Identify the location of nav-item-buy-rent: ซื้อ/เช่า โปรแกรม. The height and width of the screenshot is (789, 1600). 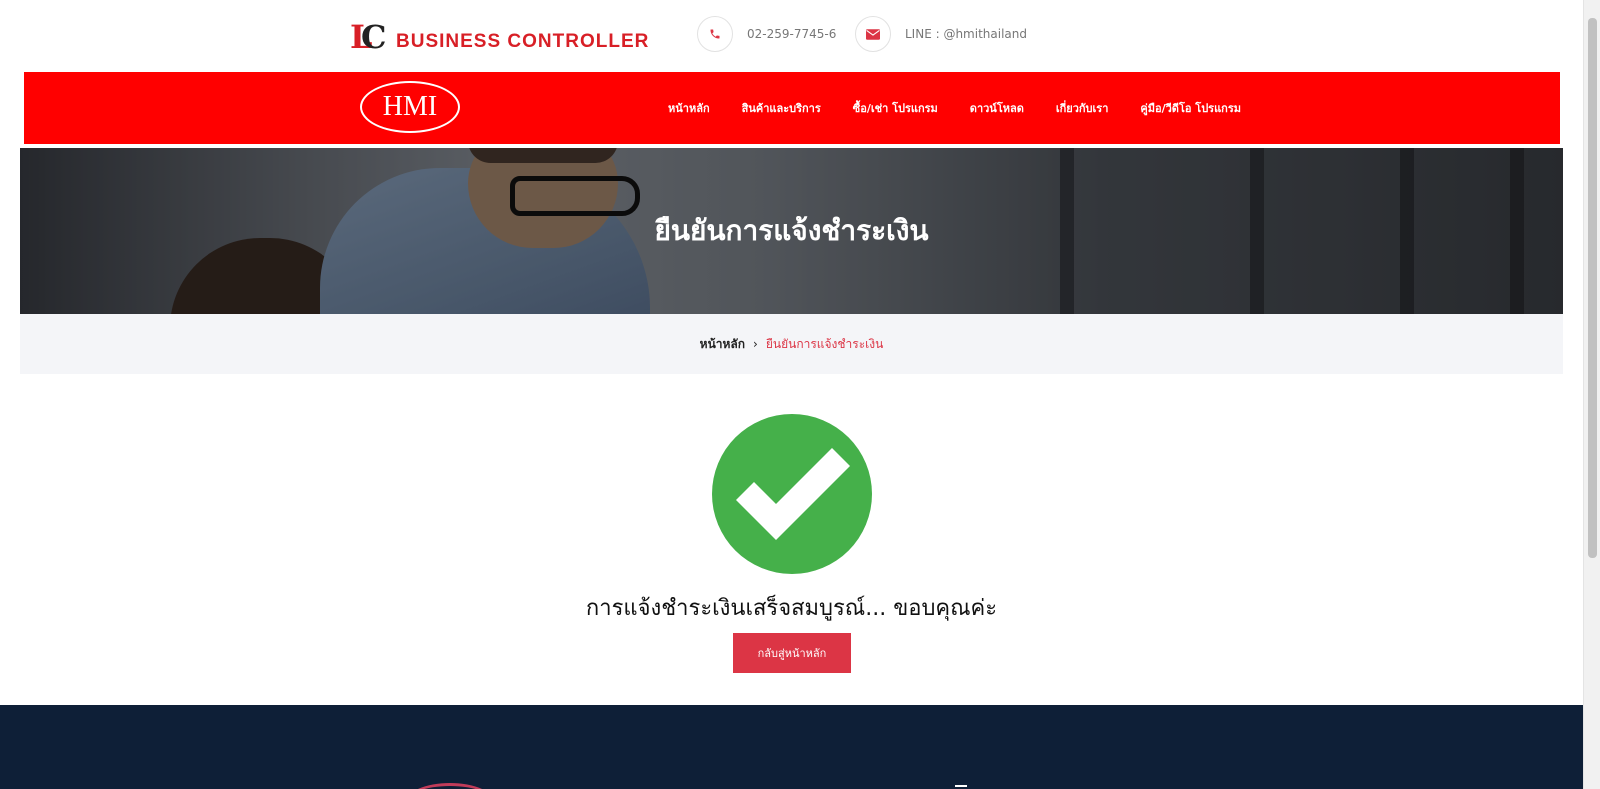
(895, 108).